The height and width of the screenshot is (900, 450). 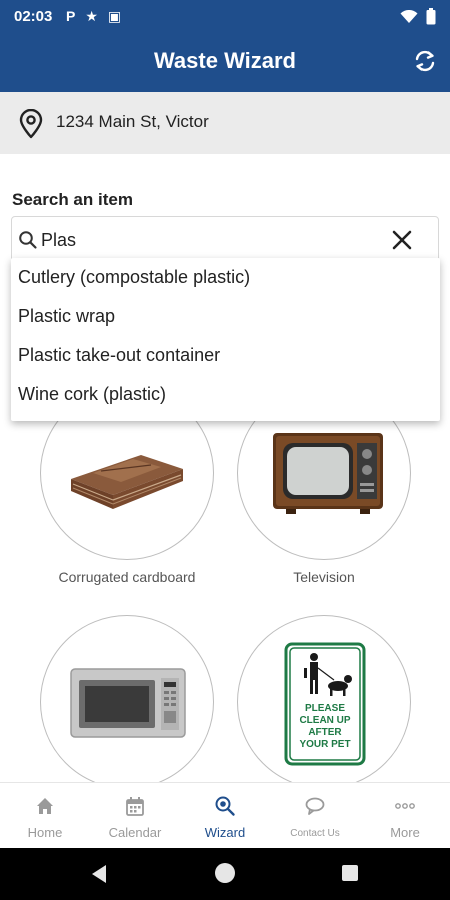 I want to click on item-card-microwave, so click(x=127, y=702).